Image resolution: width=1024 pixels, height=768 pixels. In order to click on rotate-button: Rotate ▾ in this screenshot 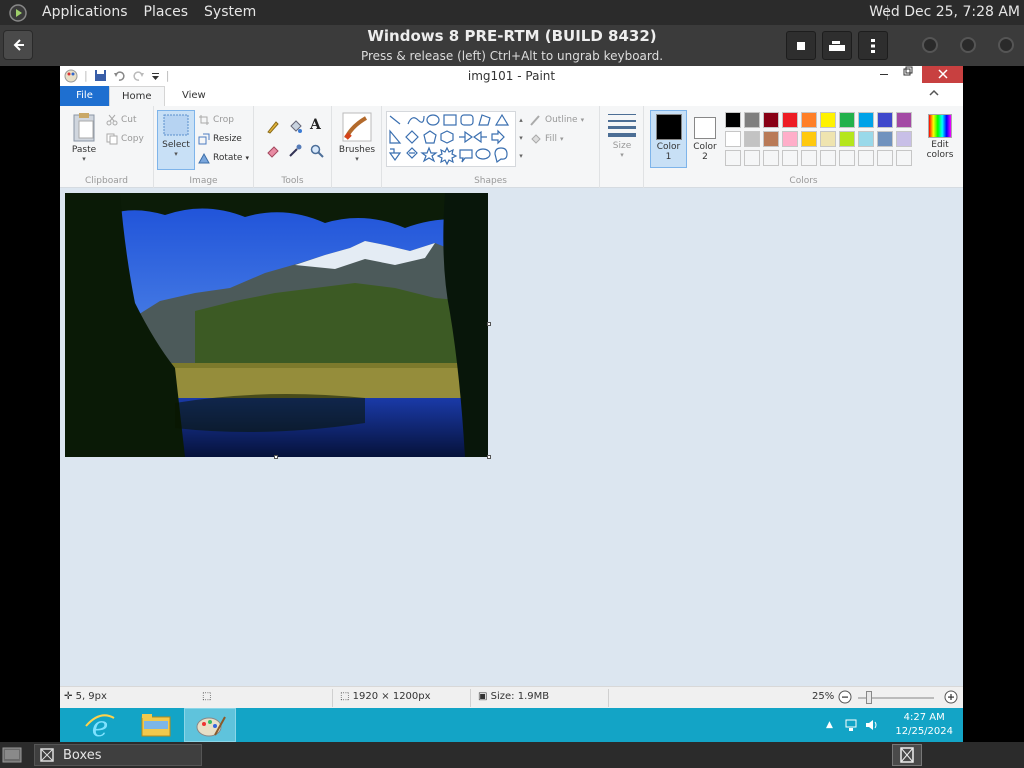, I will do `click(223, 158)`.